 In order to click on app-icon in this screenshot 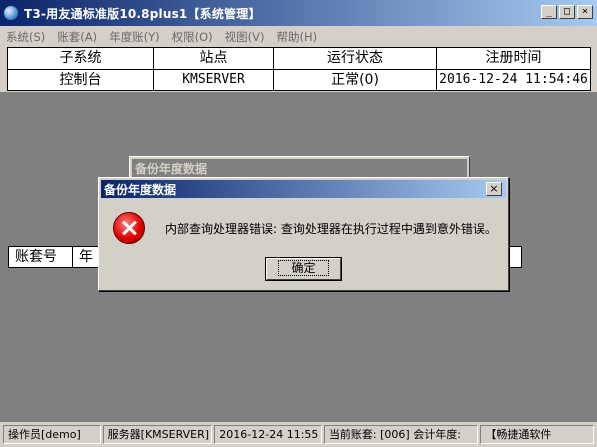, I will do `click(11, 13)`.